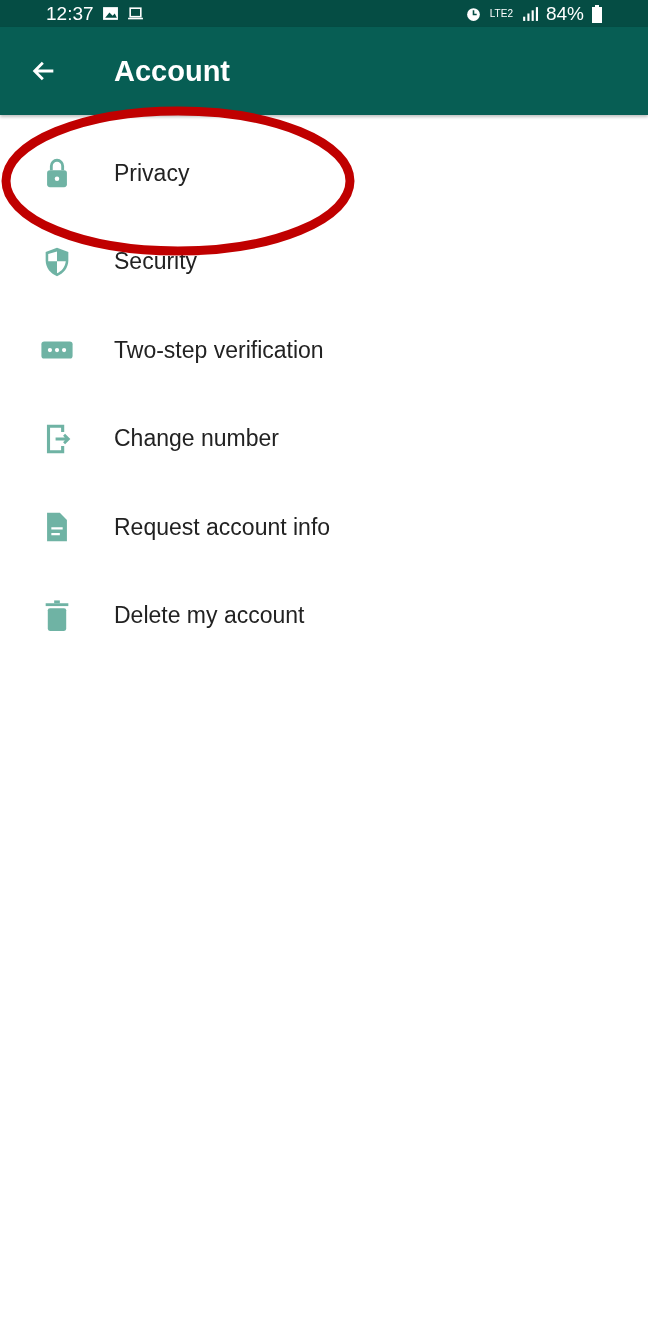 The height and width of the screenshot is (1340, 648). Describe the element at coordinates (222, 527) in the screenshot. I see `item-label: Request account info` at that location.